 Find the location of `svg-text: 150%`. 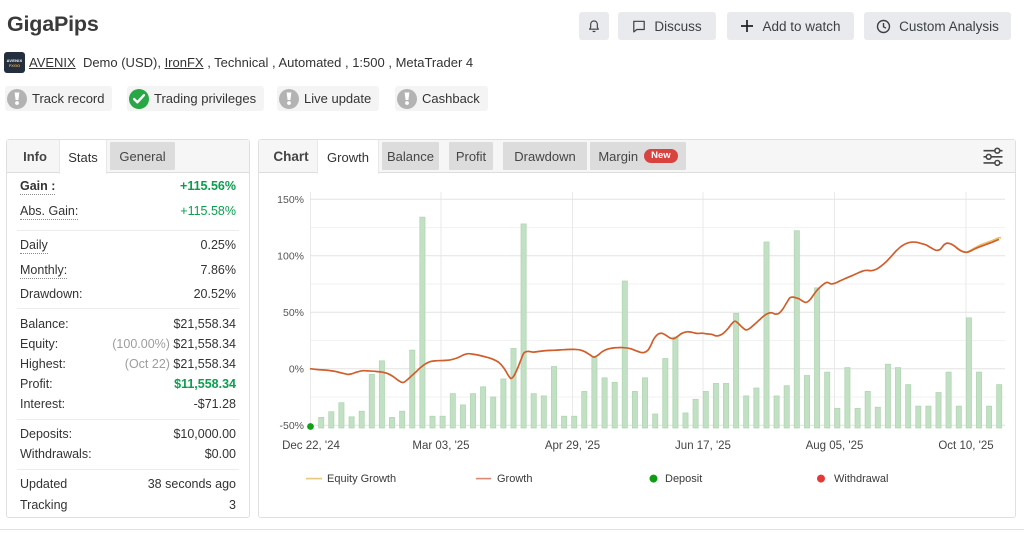

svg-text: 150% is located at coordinates (290, 200).